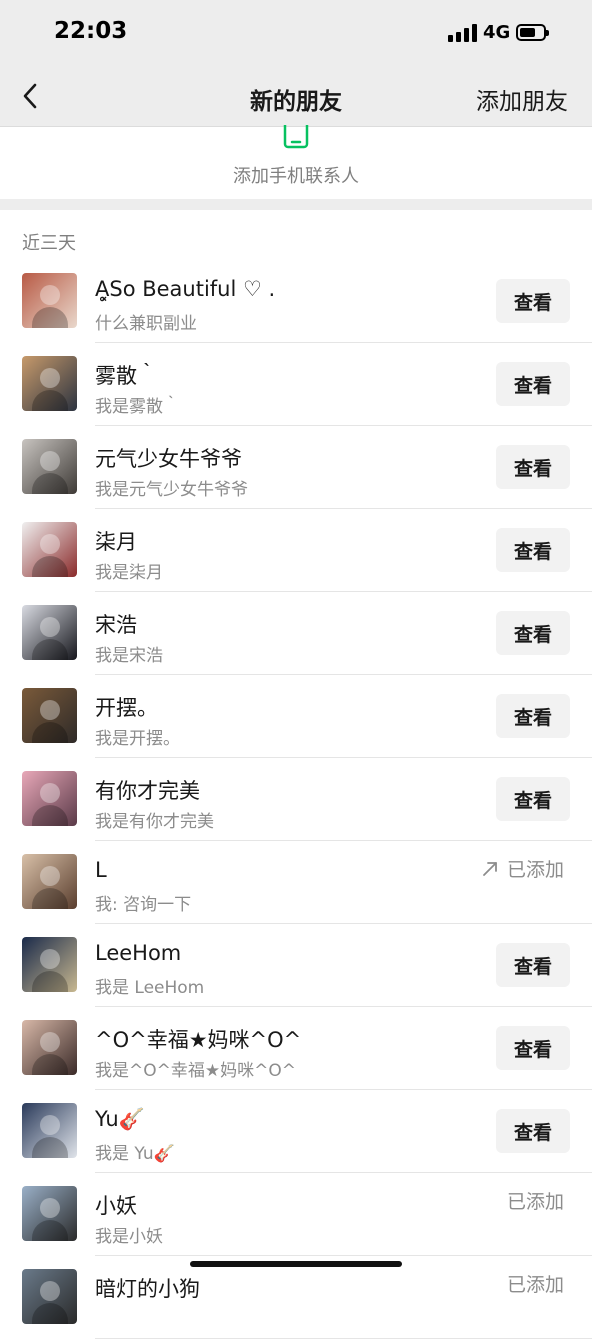  Describe the element at coordinates (138, 953) in the screenshot. I see `contact-name: LeeHom` at that location.